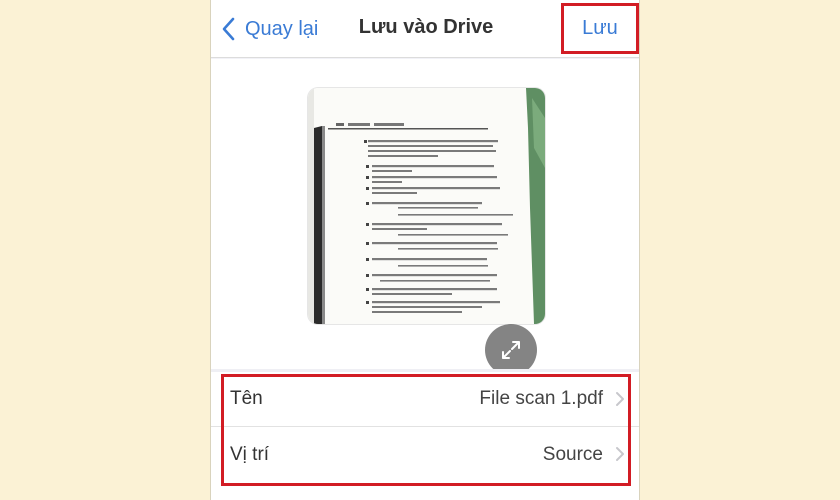  I want to click on save-button: Lưu, so click(600, 28).